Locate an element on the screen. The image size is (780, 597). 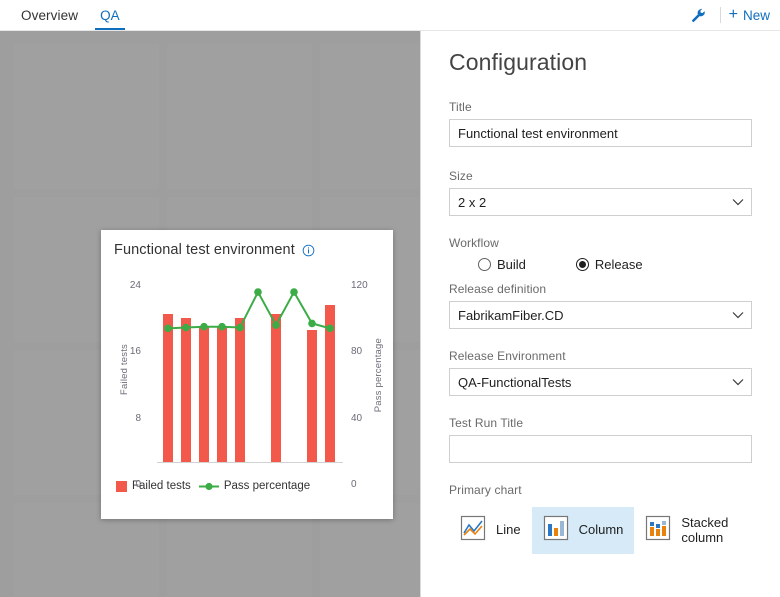
primary-chart-group: Primary chart Line Column Stacked column is located at coordinates (600, 518).